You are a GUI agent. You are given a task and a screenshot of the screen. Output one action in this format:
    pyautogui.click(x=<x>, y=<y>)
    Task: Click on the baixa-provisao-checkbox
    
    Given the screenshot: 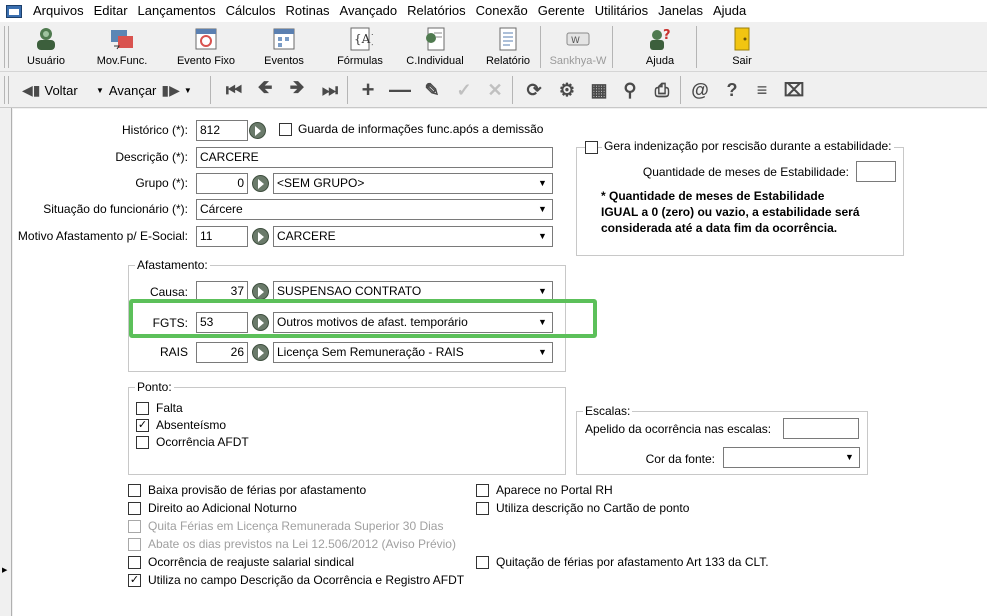 What is the action you would take?
    pyautogui.click(x=134, y=490)
    